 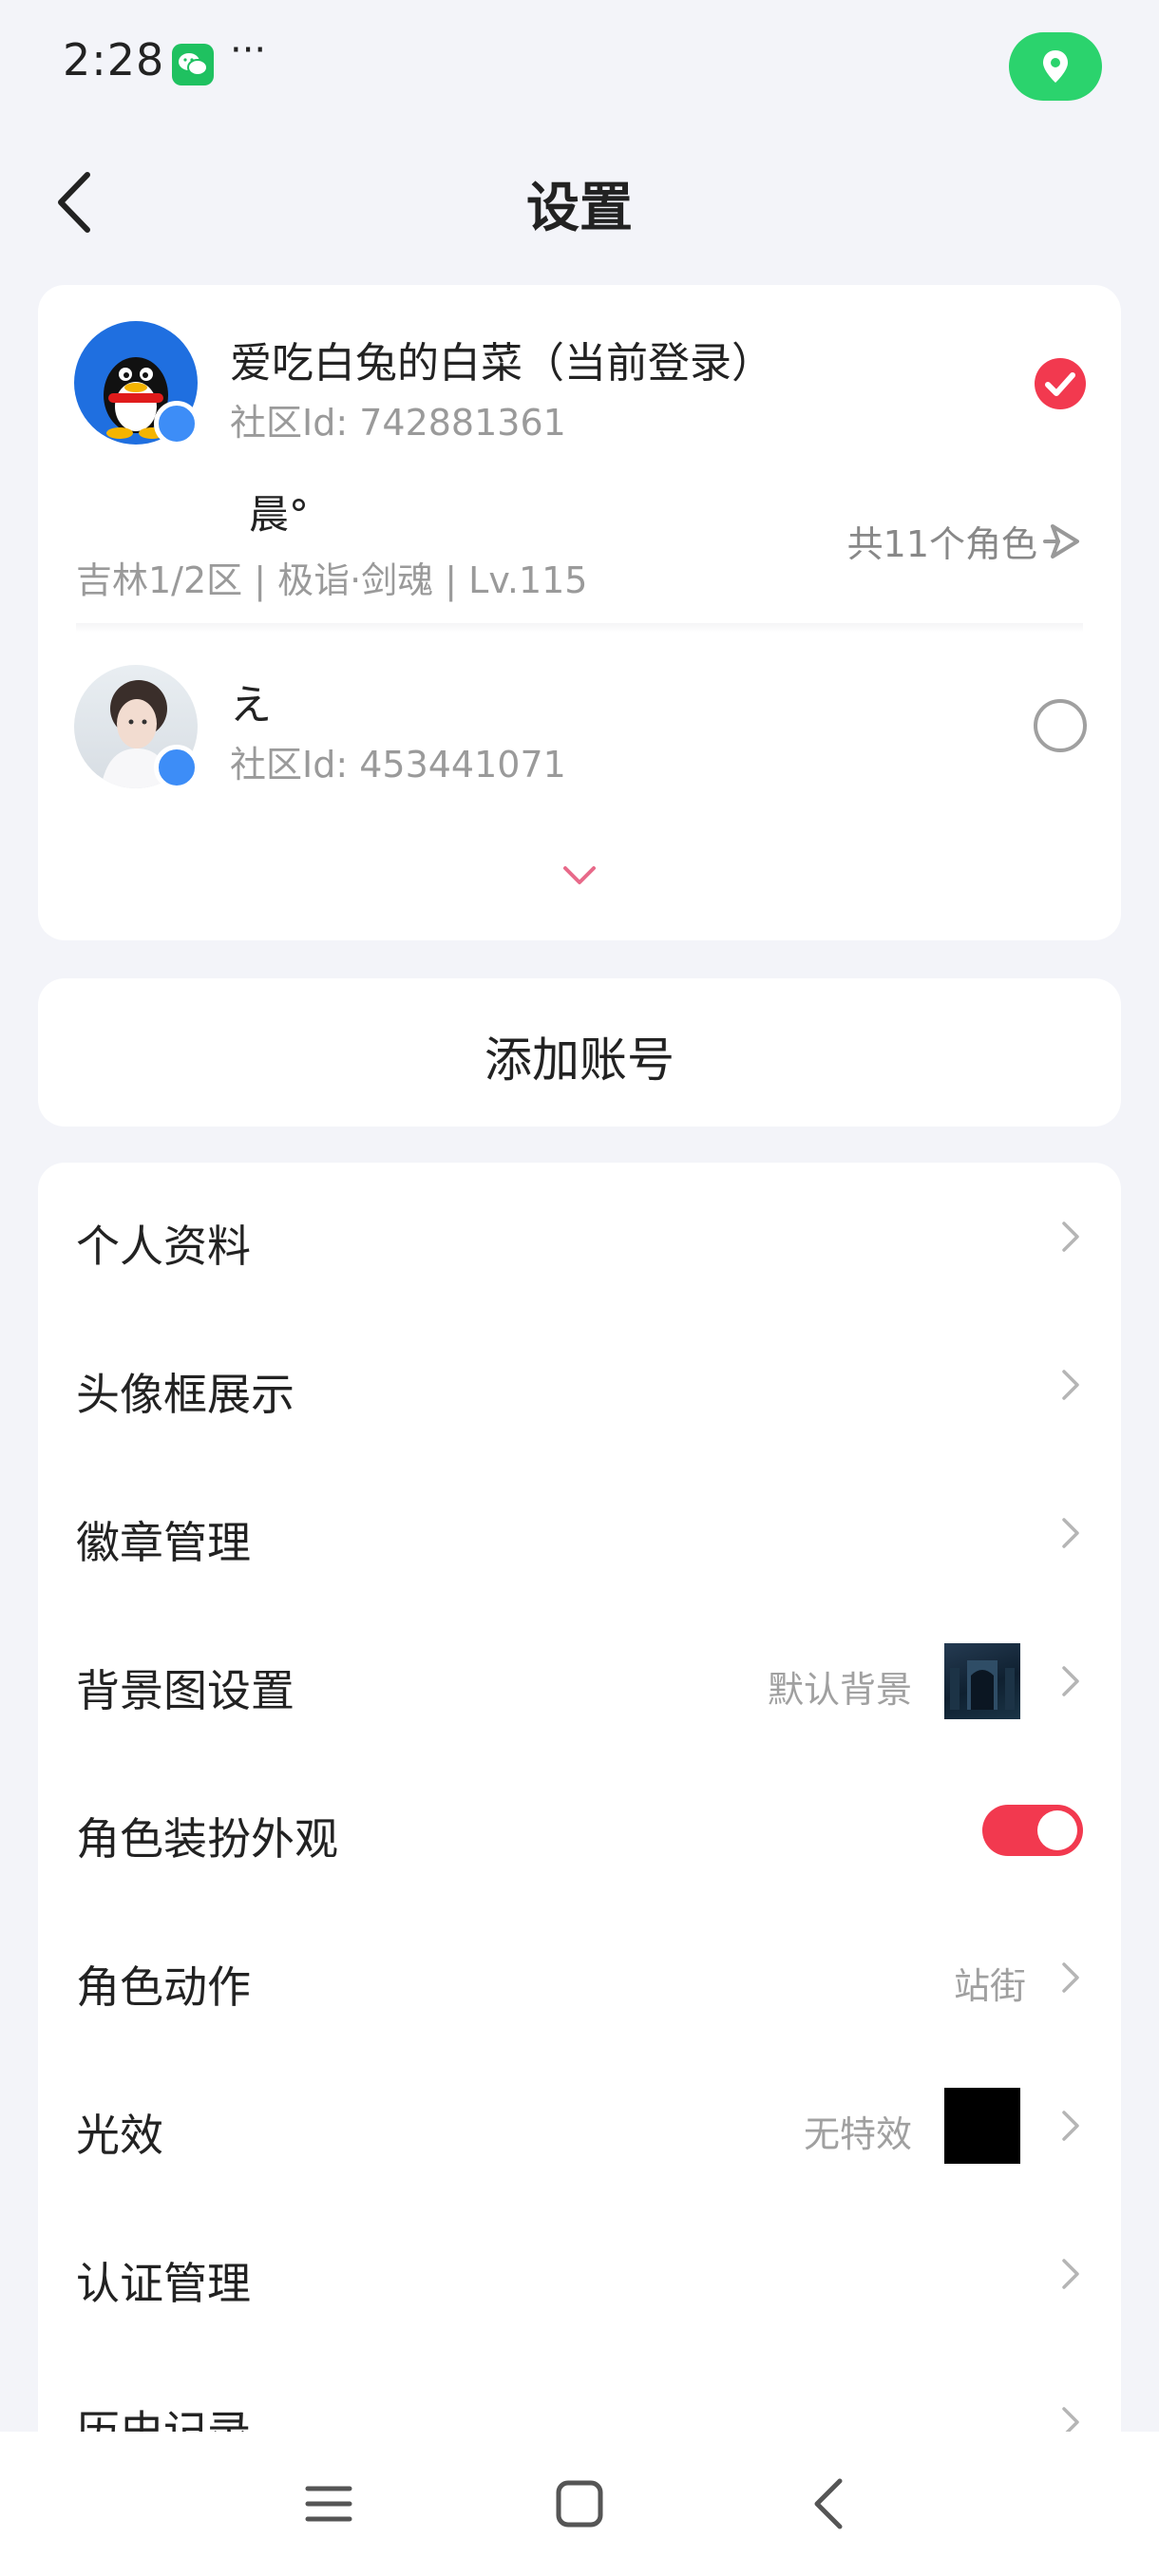 What do you see at coordinates (251, 705) in the screenshot?
I see `account-name: え` at bounding box center [251, 705].